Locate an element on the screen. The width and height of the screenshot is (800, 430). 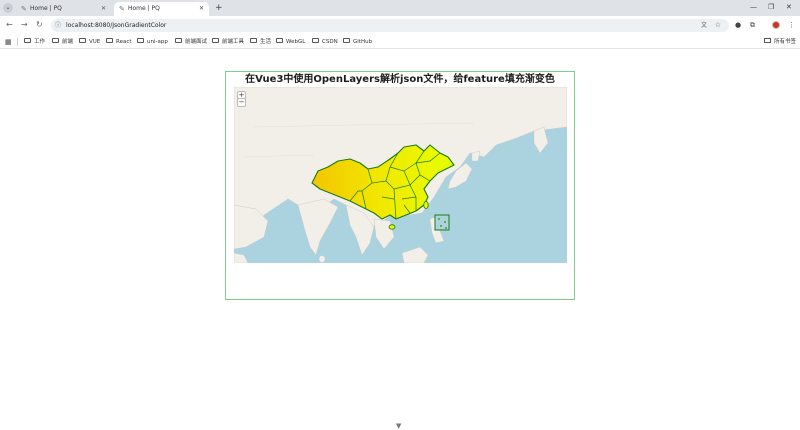
bookmark-folder: 前端 is located at coordinates (62, 42).